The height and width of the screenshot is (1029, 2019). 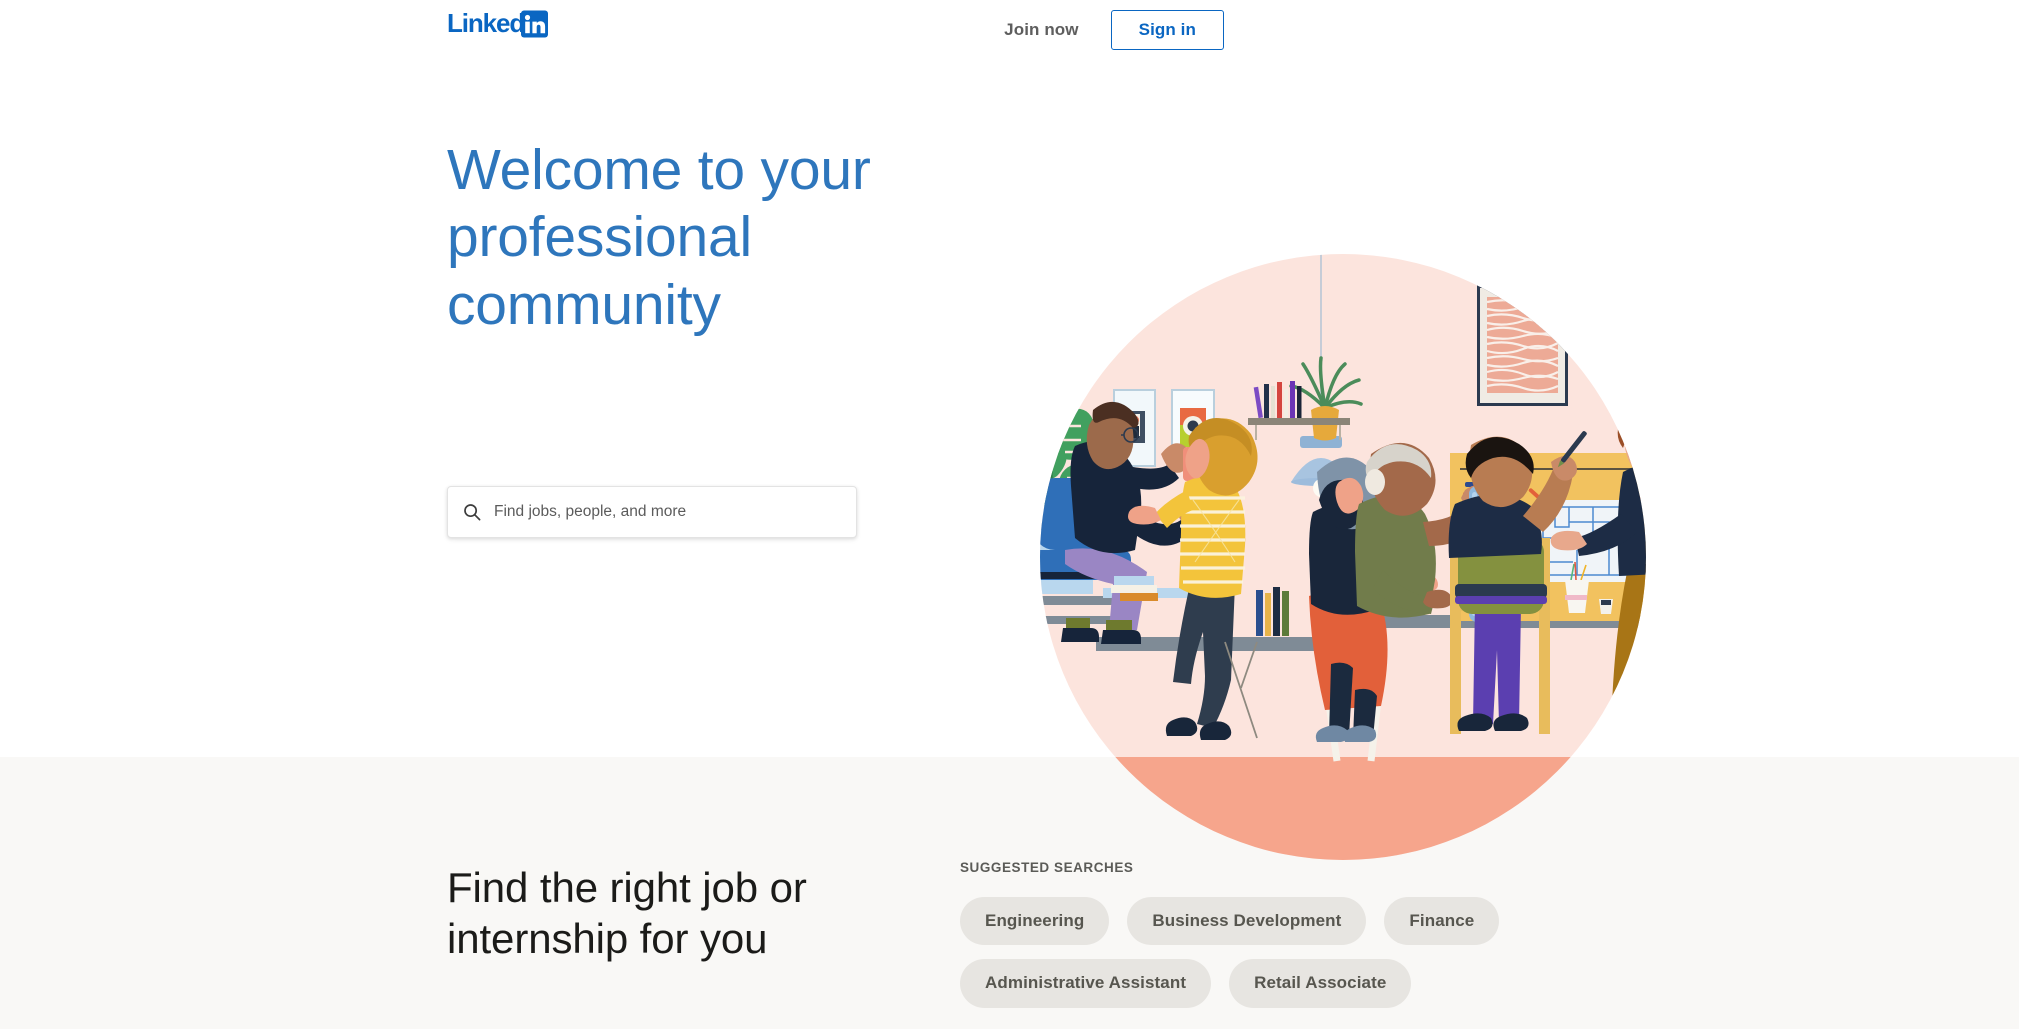 What do you see at coordinates (627, 913) in the screenshot?
I see `find-job-heading: Find the right job or internship for you` at bounding box center [627, 913].